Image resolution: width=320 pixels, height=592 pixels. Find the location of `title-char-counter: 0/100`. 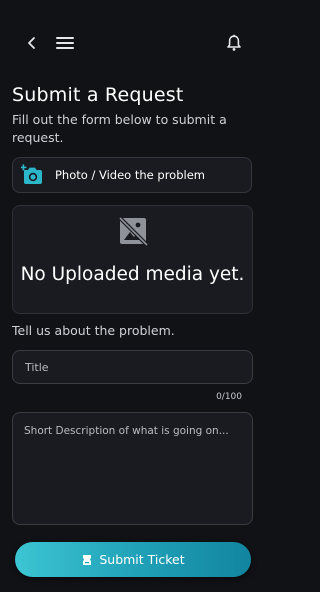

title-char-counter: 0/100 is located at coordinates (229, 397).